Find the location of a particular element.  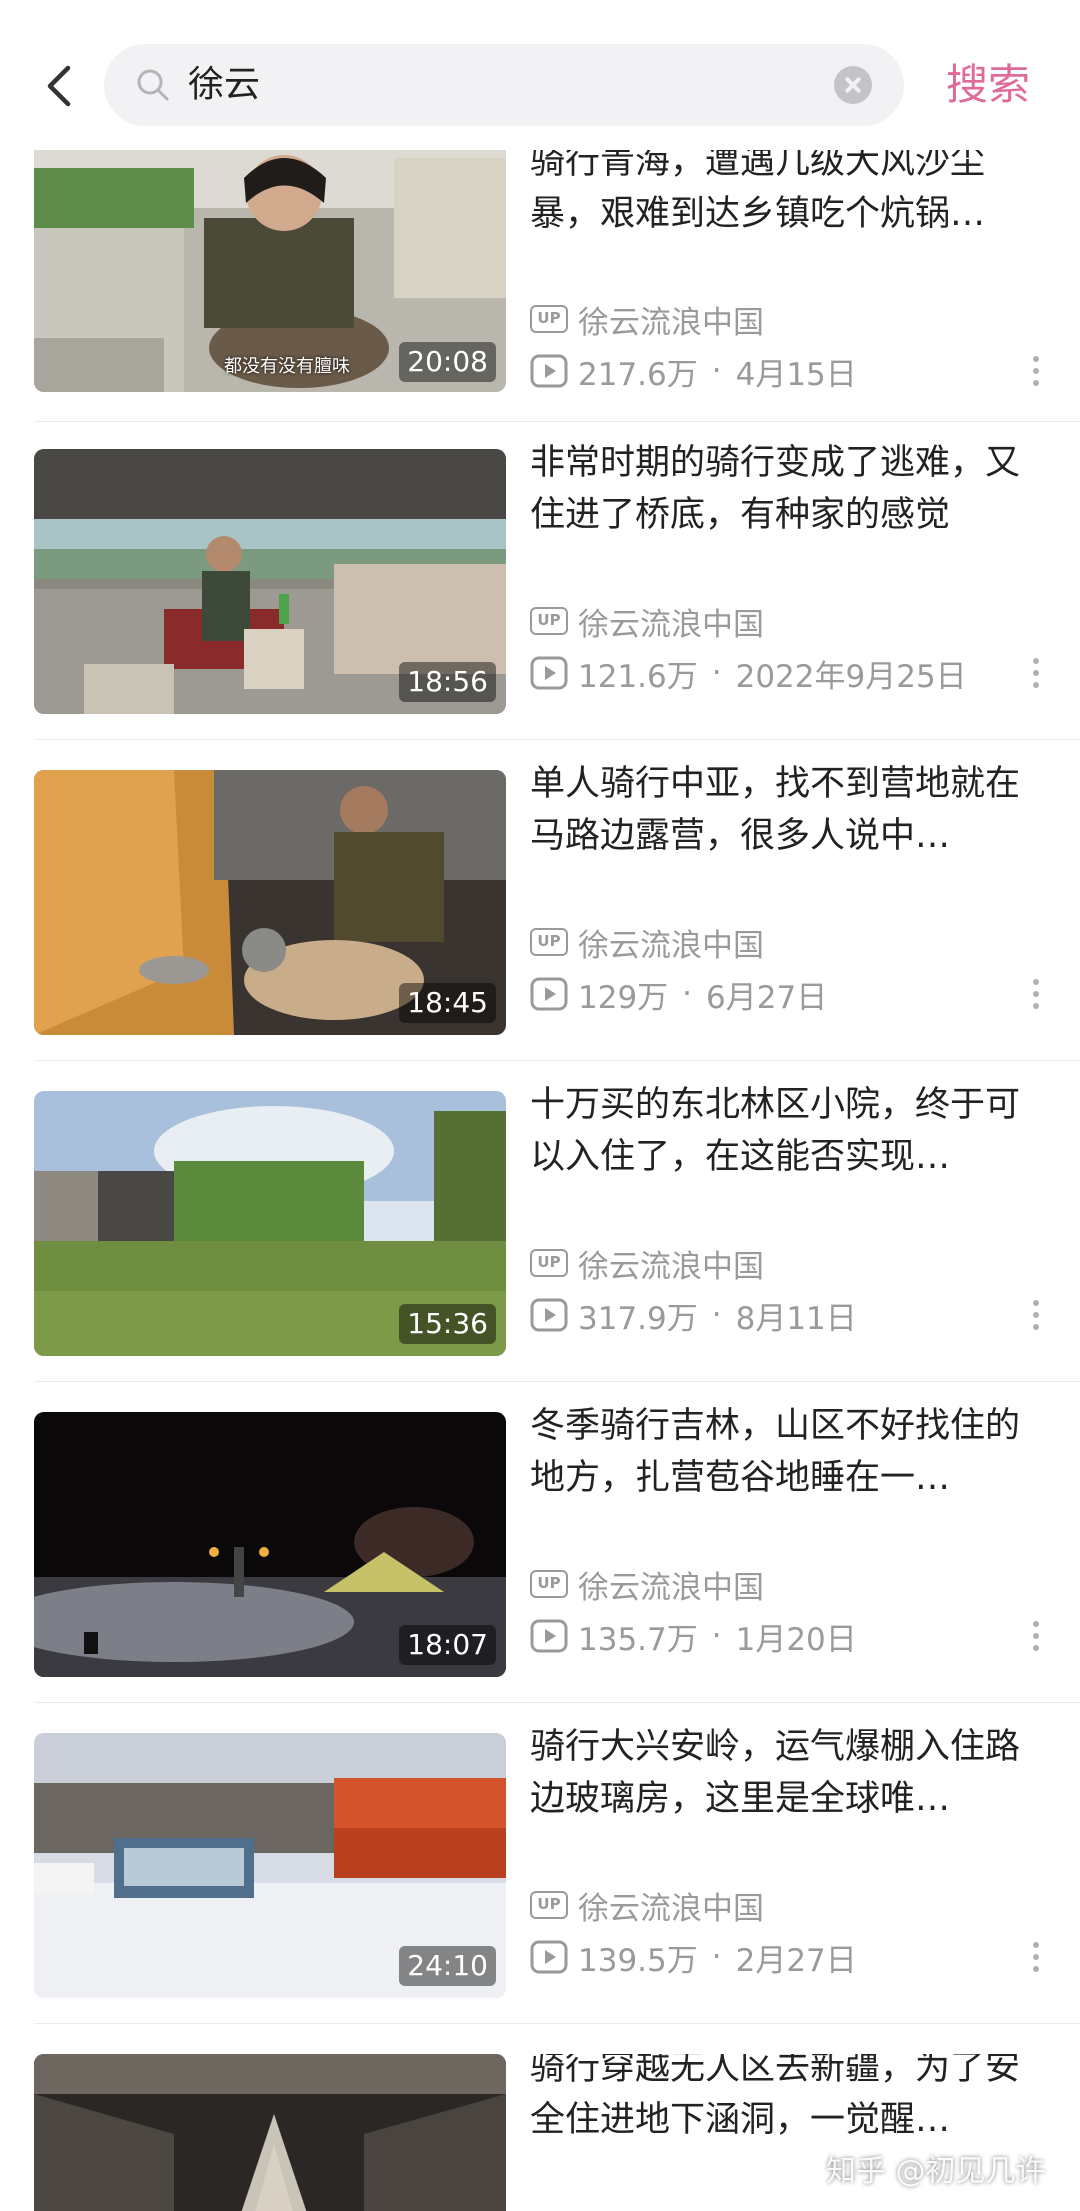

video-stats: 129万 · 6月27日 is located at coordinates (679, 994).